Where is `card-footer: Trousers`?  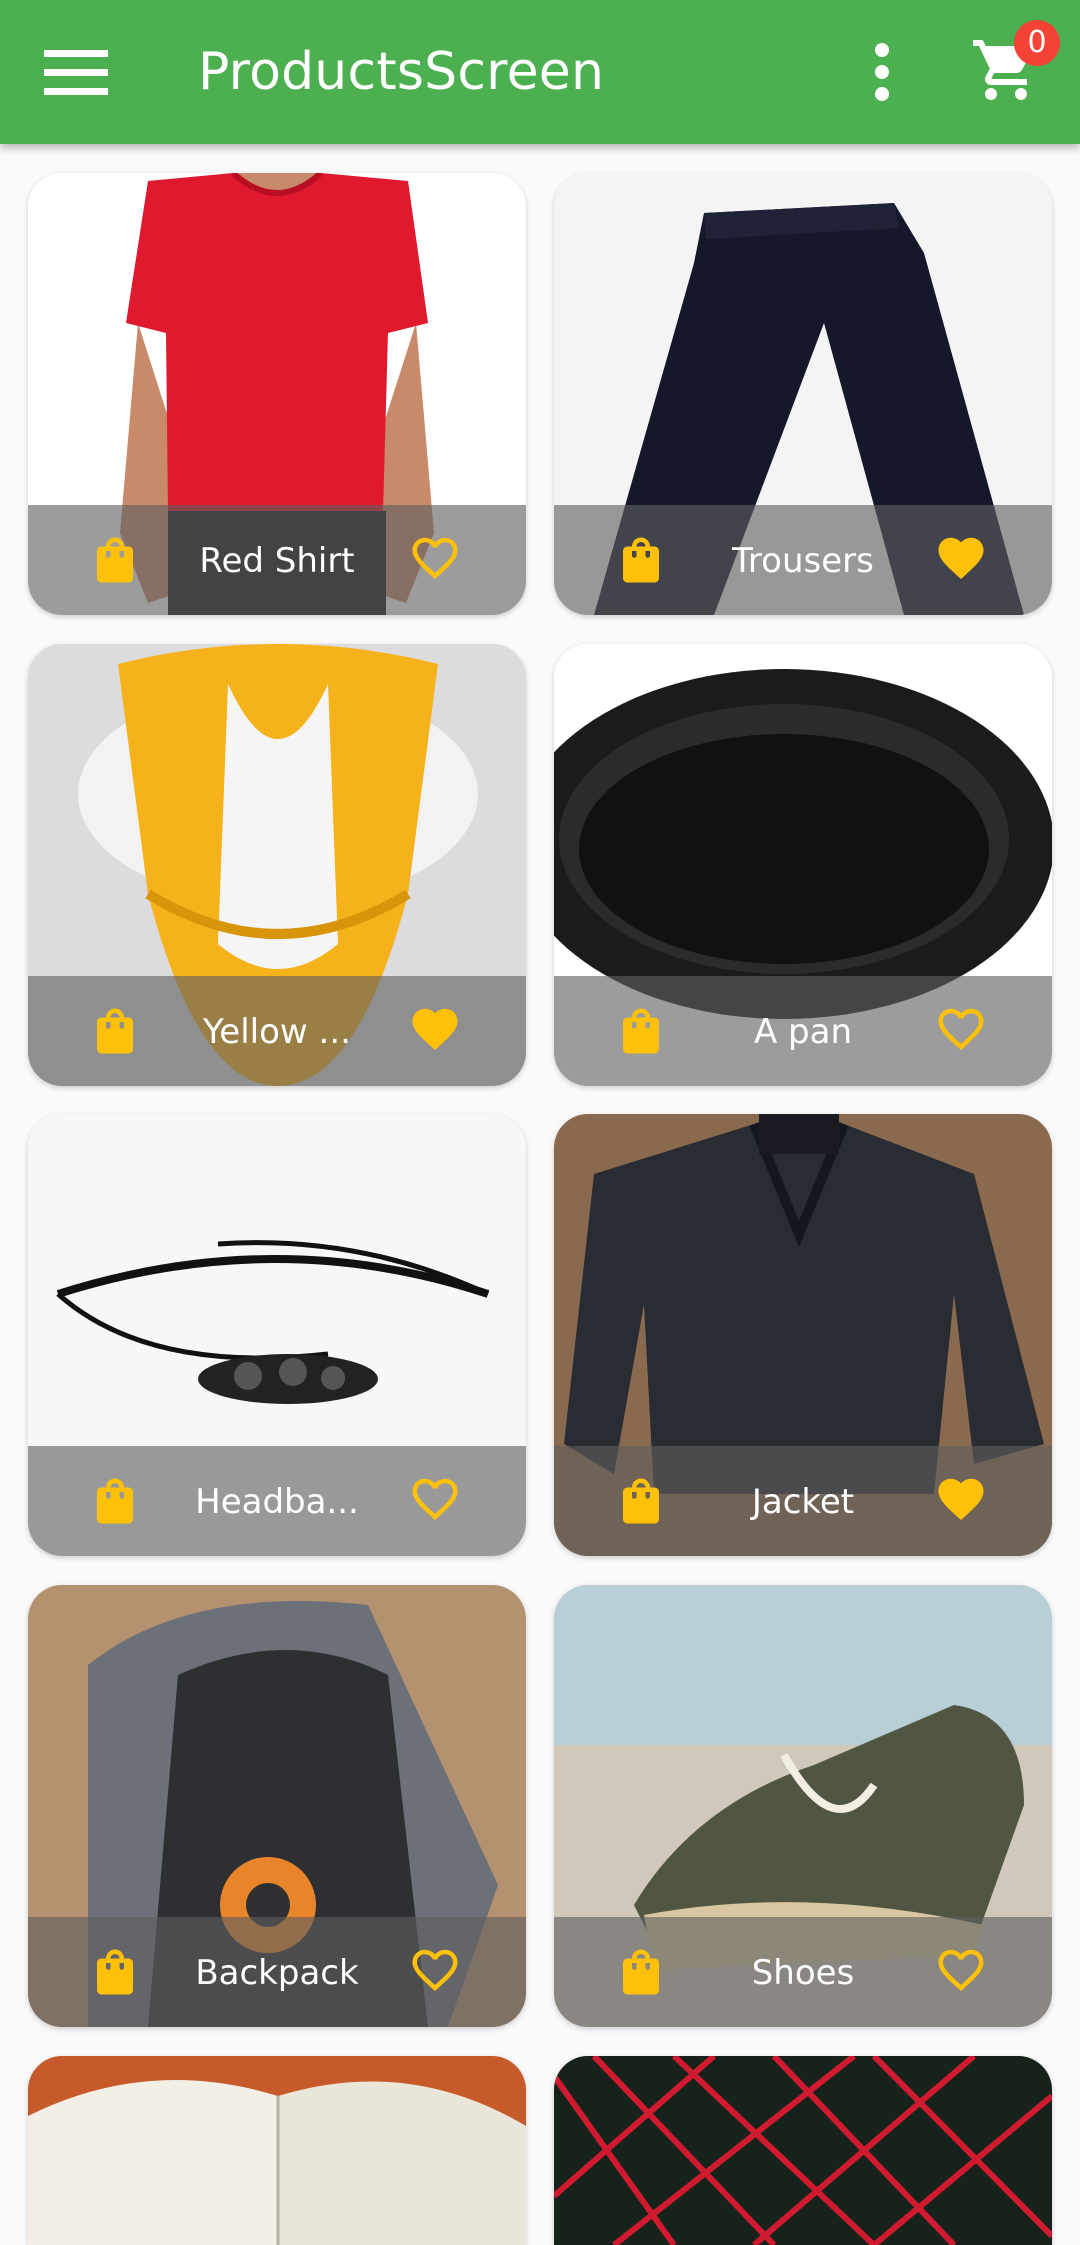
card-footer: Trousers is located at coordinates (803, 560).